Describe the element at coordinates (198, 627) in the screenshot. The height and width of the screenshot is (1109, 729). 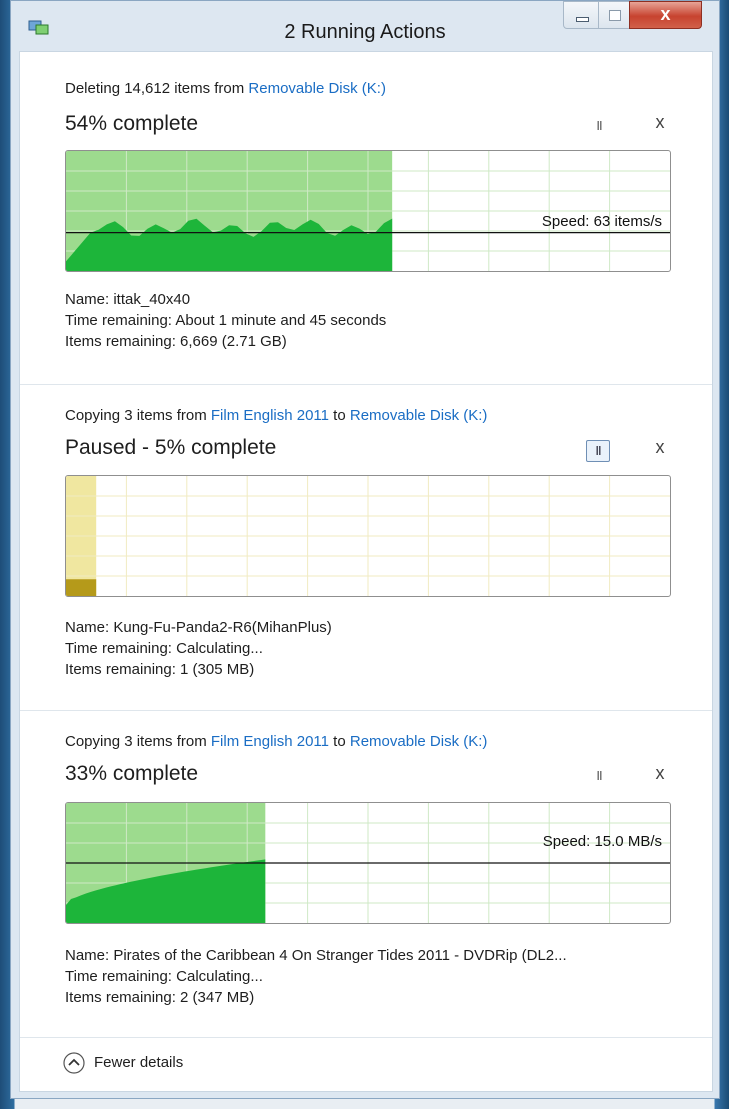
I see `file-name: Name: Kung-Fu-Panda2-R6(MihanPlus)` at that location.